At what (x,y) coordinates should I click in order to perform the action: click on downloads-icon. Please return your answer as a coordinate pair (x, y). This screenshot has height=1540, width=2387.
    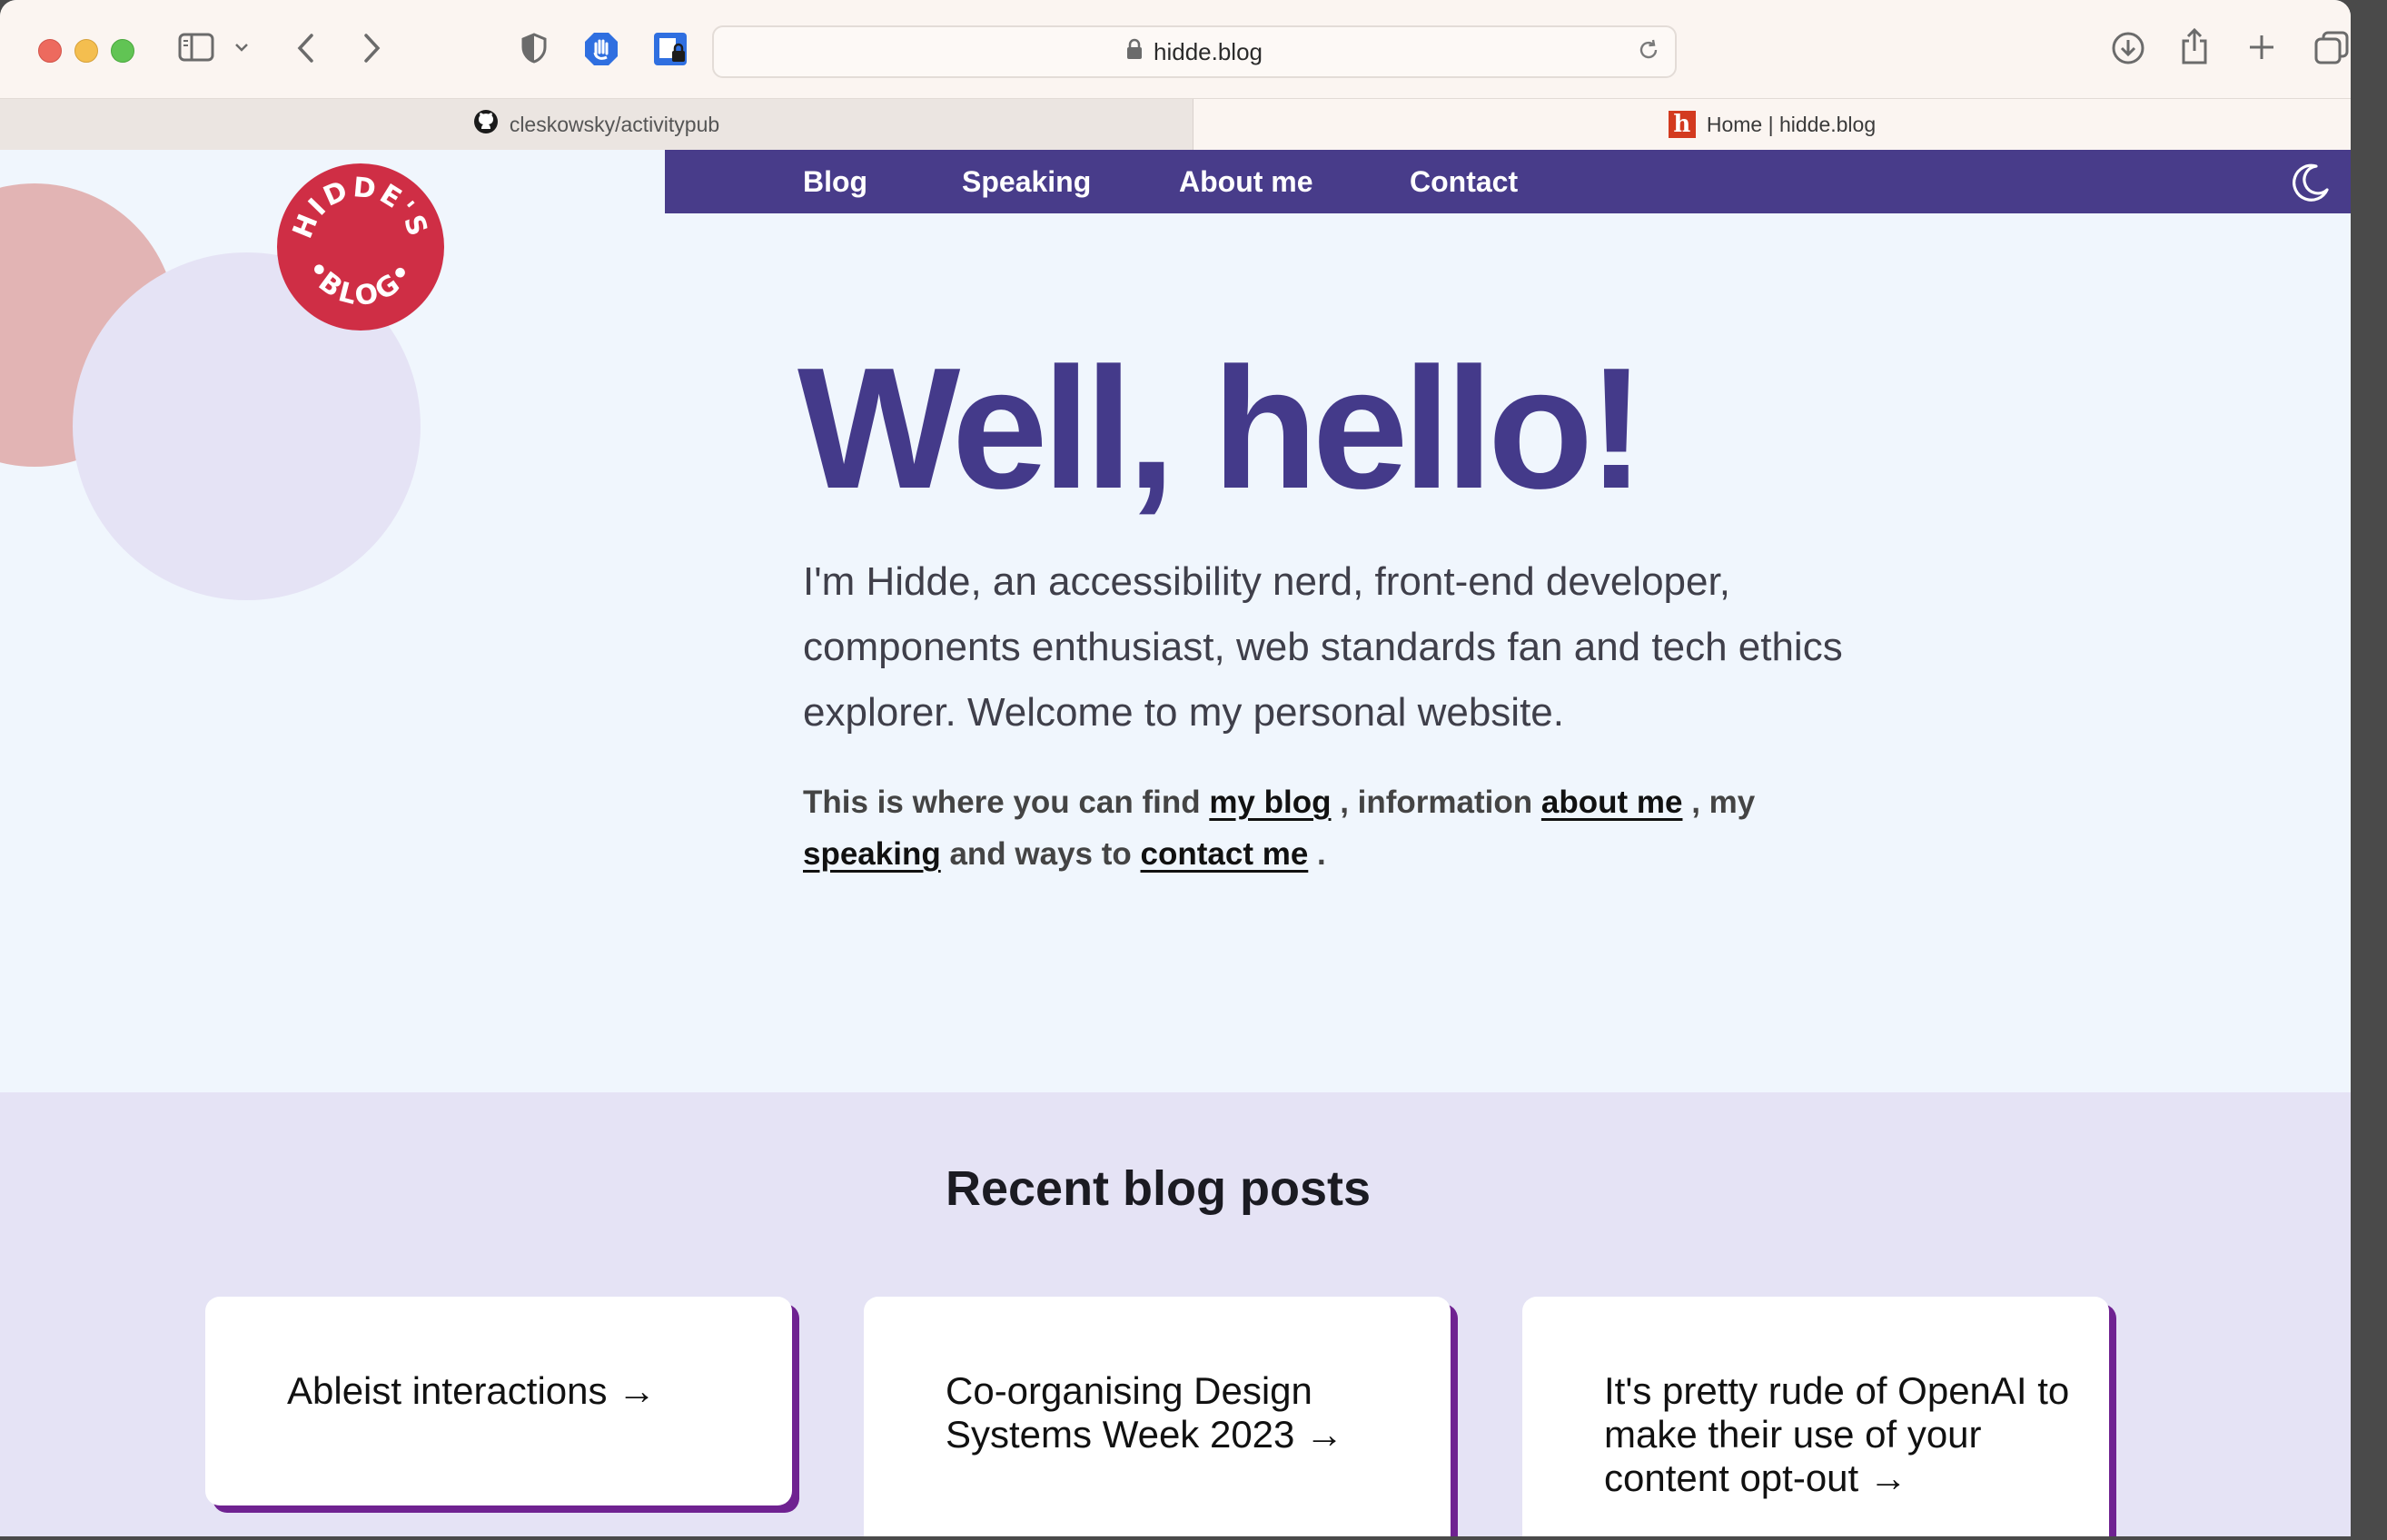
    Looking at the image, I should click on (2128, 48).